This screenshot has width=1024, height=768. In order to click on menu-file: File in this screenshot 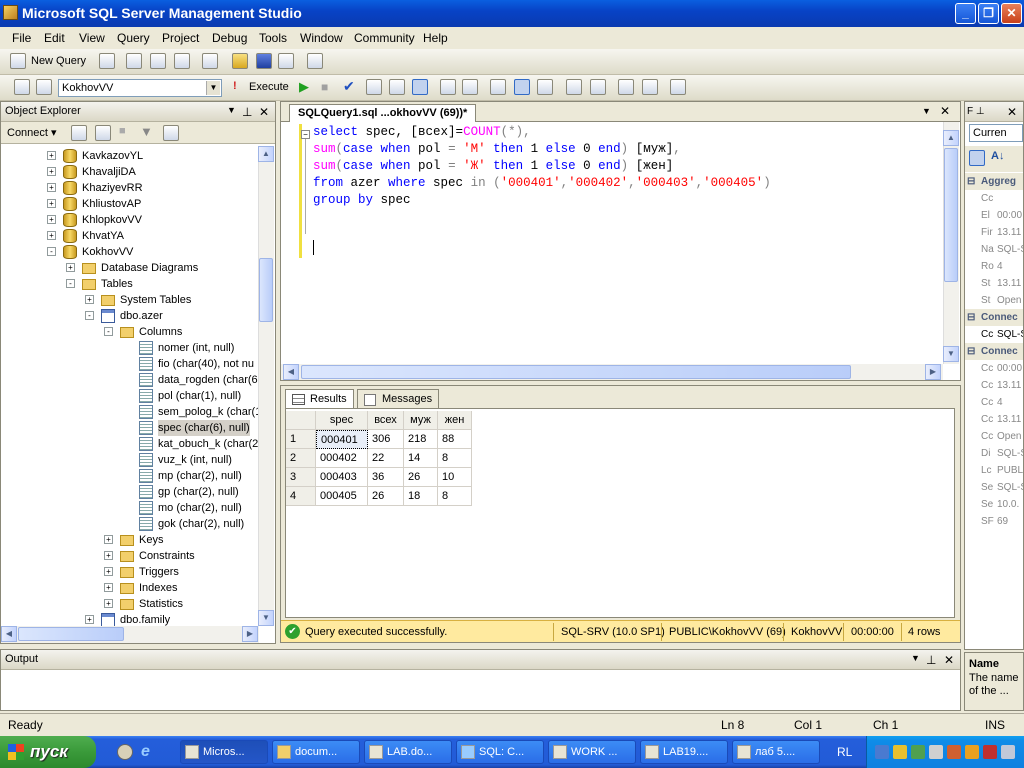, I will do `click(21, 38)`.